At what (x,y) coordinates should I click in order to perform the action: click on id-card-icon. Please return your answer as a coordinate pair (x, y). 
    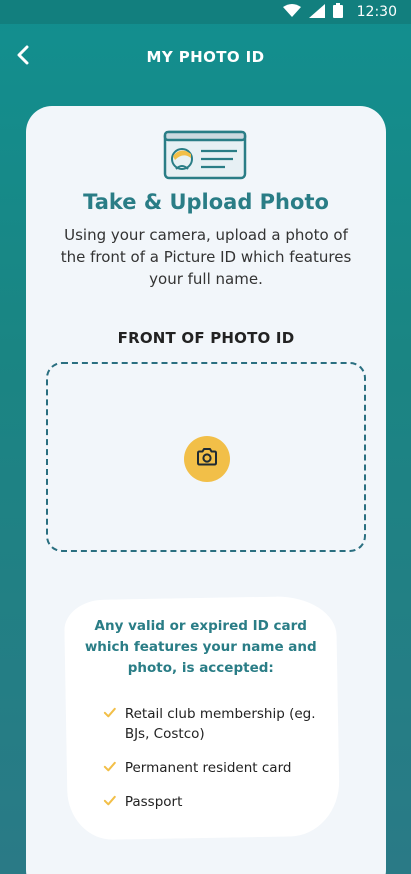
    Looking at the image, I should click on (205, 157).